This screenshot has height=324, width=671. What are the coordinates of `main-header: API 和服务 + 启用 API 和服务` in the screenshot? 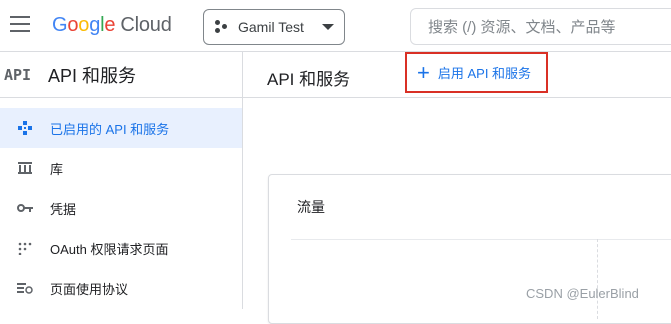 It's located at (457, 75).